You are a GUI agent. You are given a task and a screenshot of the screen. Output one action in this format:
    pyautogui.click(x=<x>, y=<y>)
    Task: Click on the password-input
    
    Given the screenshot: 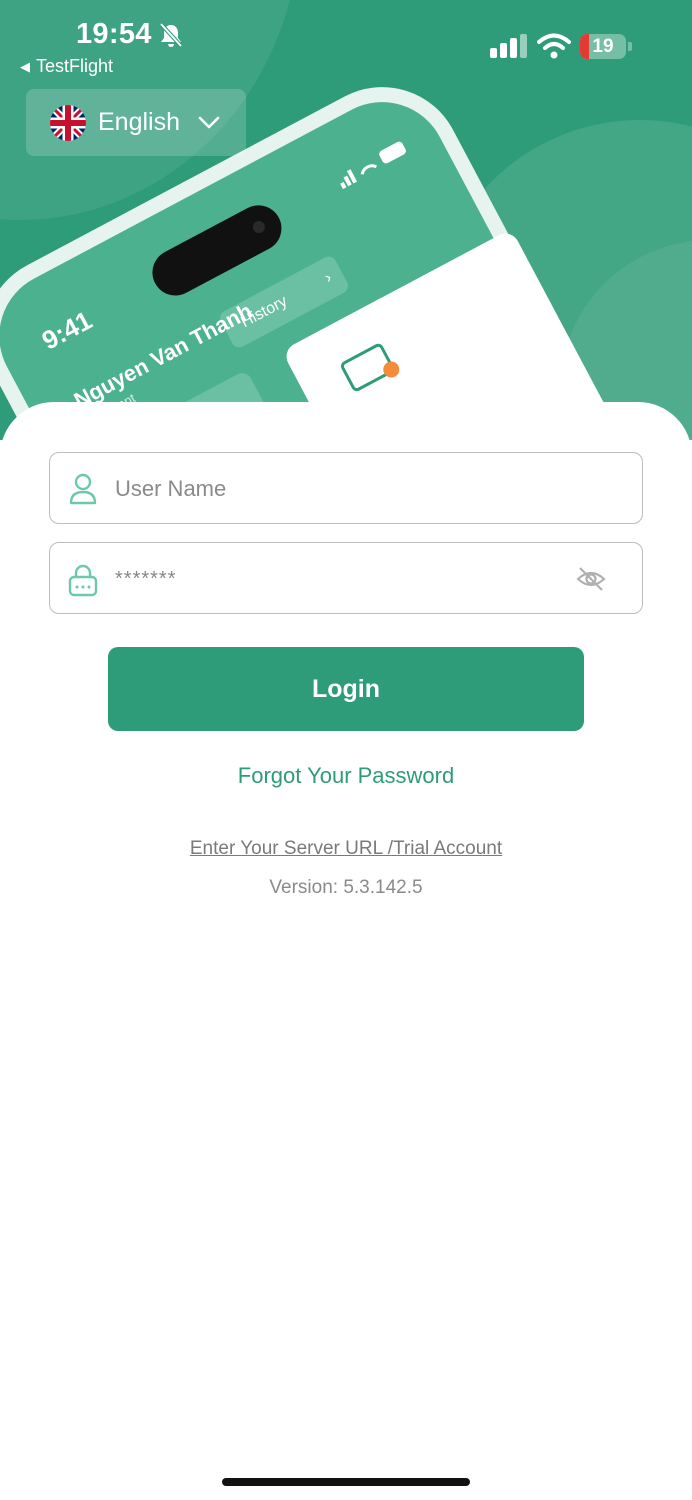 What is the action you would take?
    pyautogui.click(x=350, y=579)
    